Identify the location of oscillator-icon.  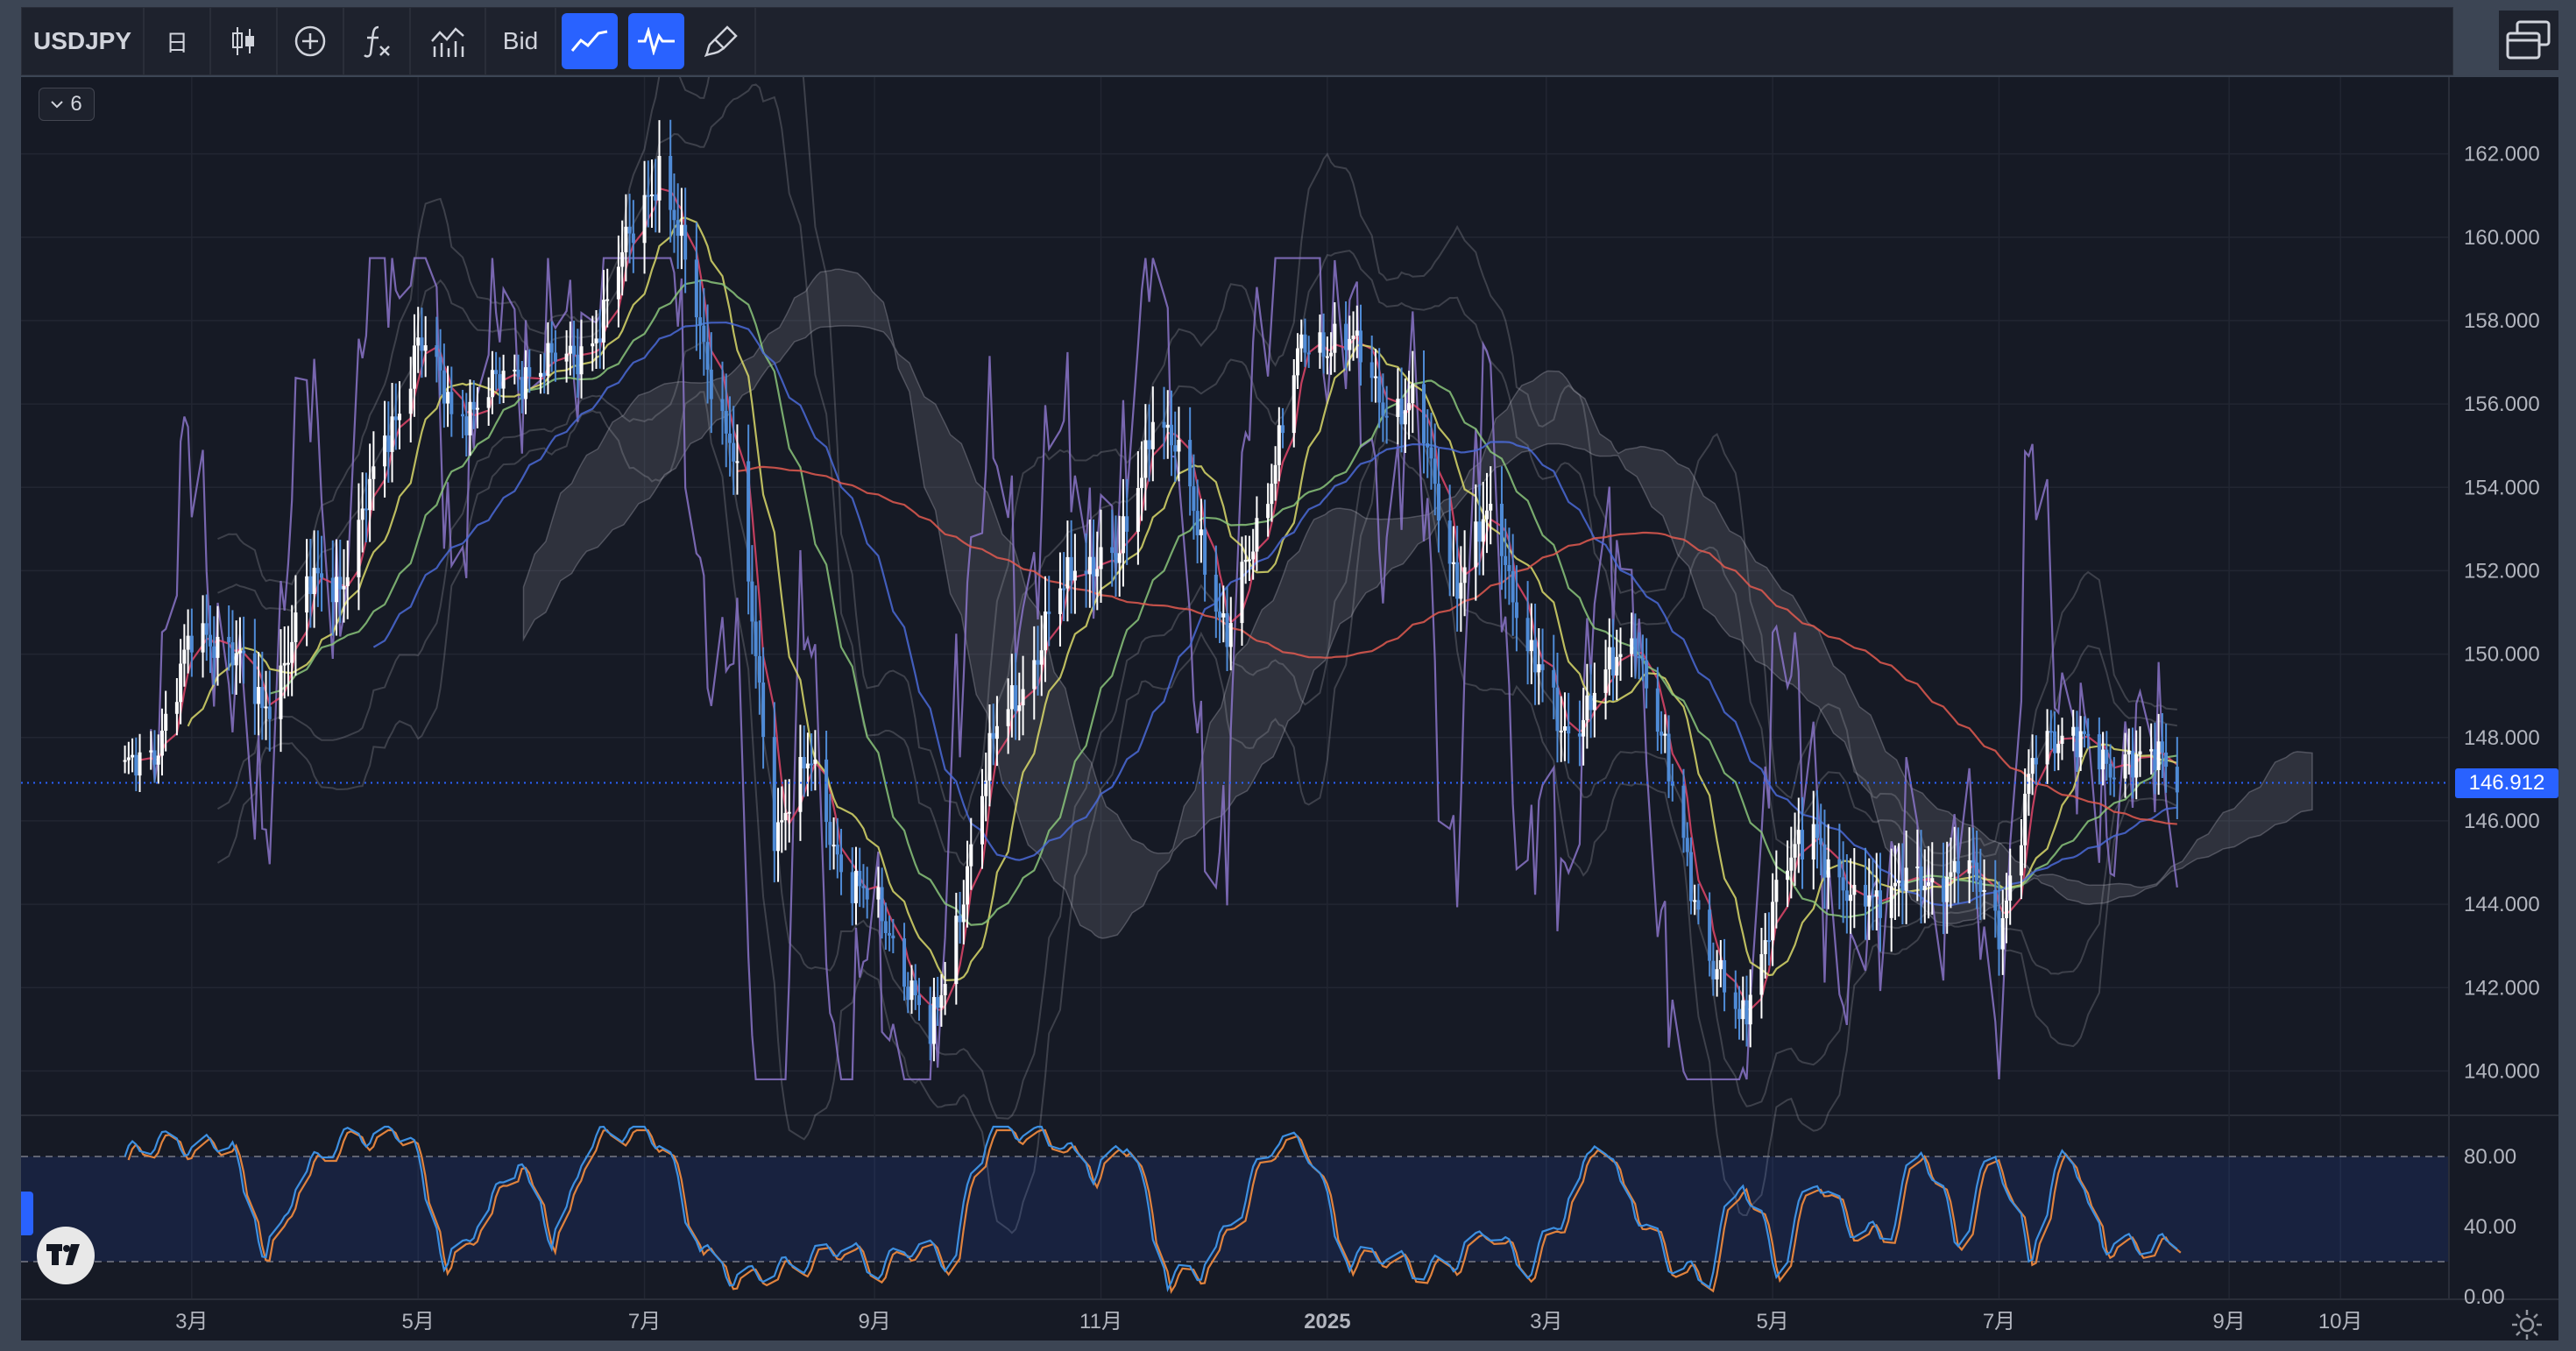
(656, 41).